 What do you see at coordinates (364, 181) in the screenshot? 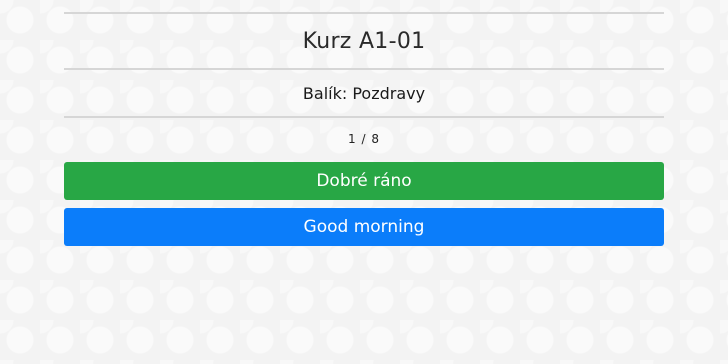
I see `source-phrase-card: Dobré ráno` at bounding box center [364, 181].